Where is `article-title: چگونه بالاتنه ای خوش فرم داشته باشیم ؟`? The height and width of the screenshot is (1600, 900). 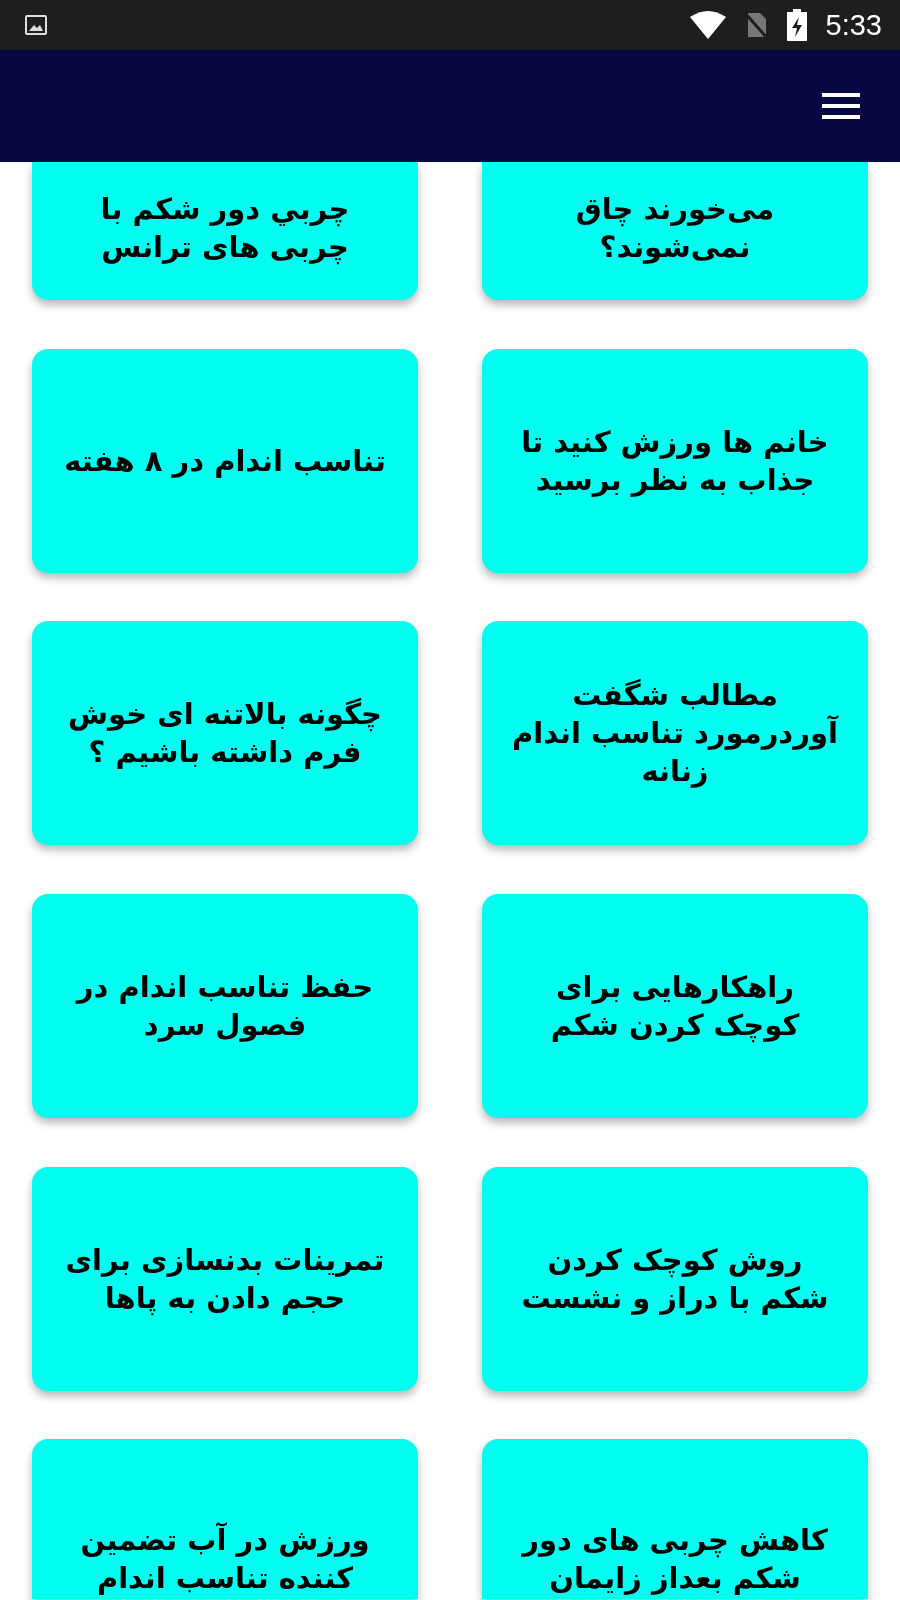 article-title: چگونه بالاتنه ای خوش فرم داشته باشیم ؟ is located at coordinates (225, 734).